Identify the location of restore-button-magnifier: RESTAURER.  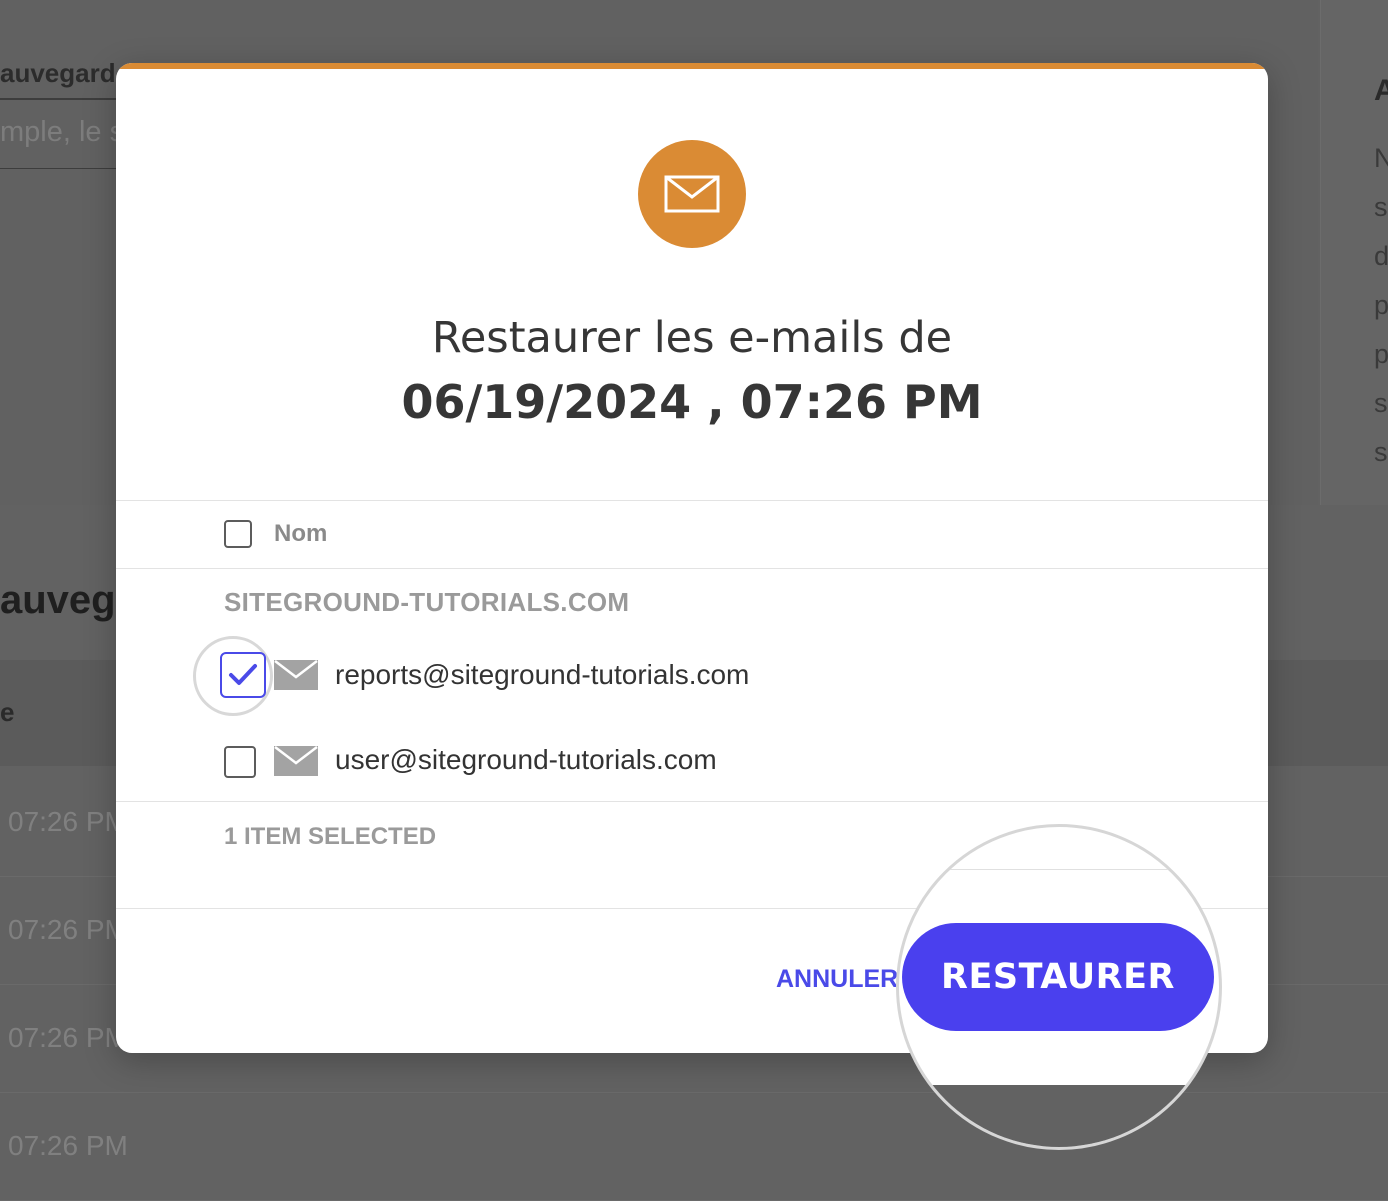
(1059, 987).